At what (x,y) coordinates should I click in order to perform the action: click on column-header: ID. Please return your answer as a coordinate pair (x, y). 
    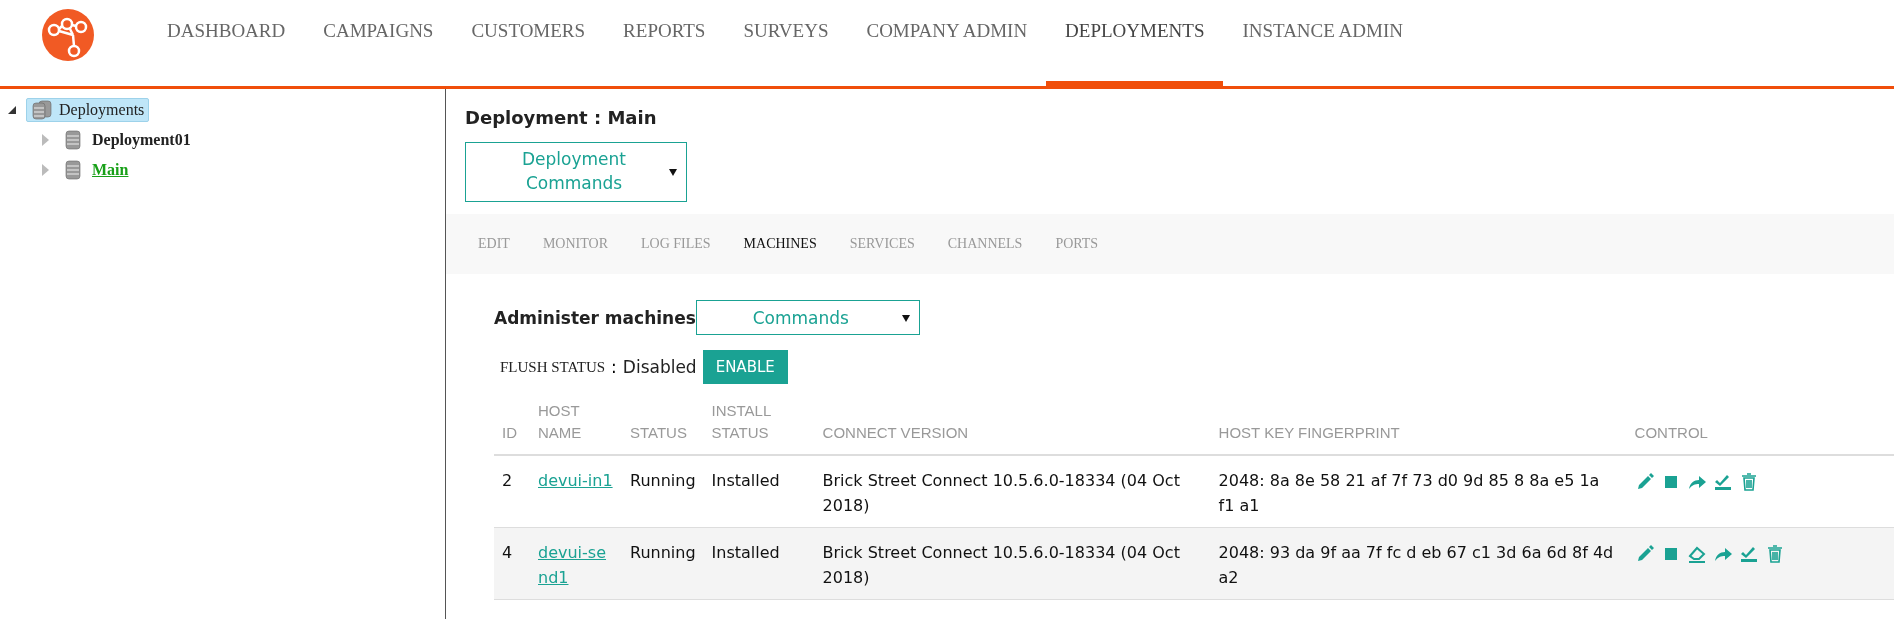
    Looking at the image, I should click on (509, 432).